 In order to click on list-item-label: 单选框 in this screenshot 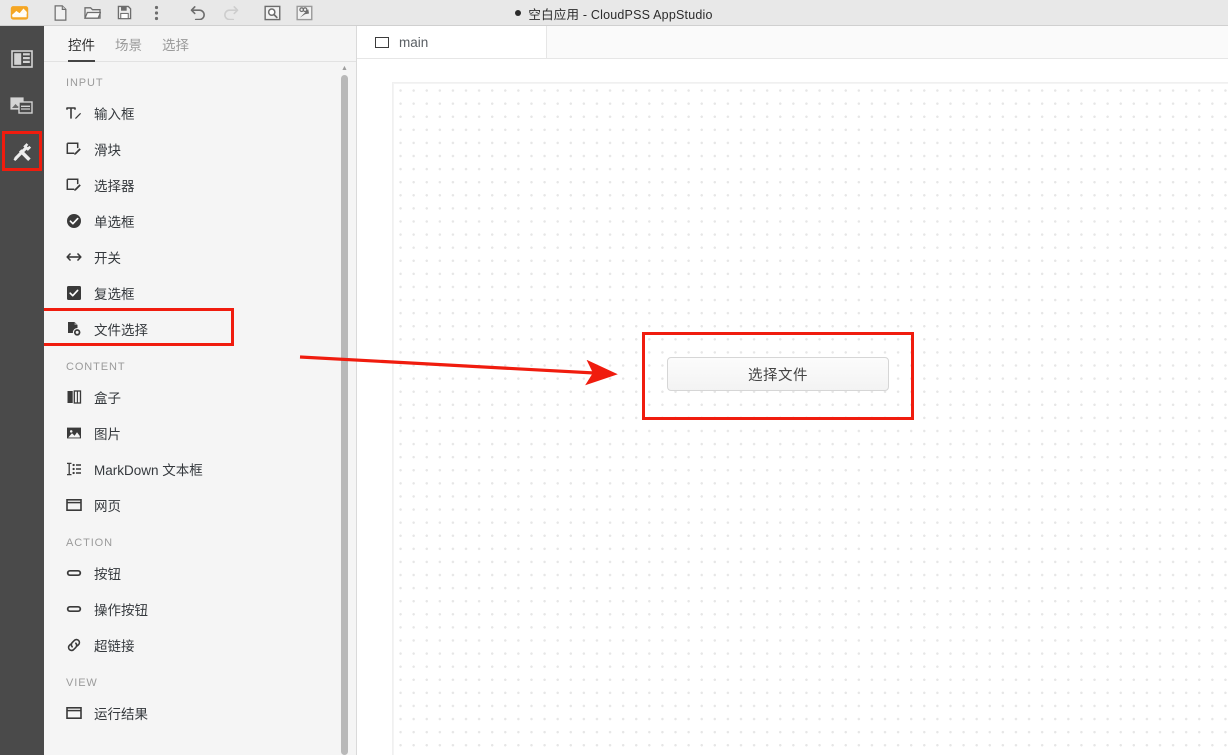, I will do `click(114, 222)`.